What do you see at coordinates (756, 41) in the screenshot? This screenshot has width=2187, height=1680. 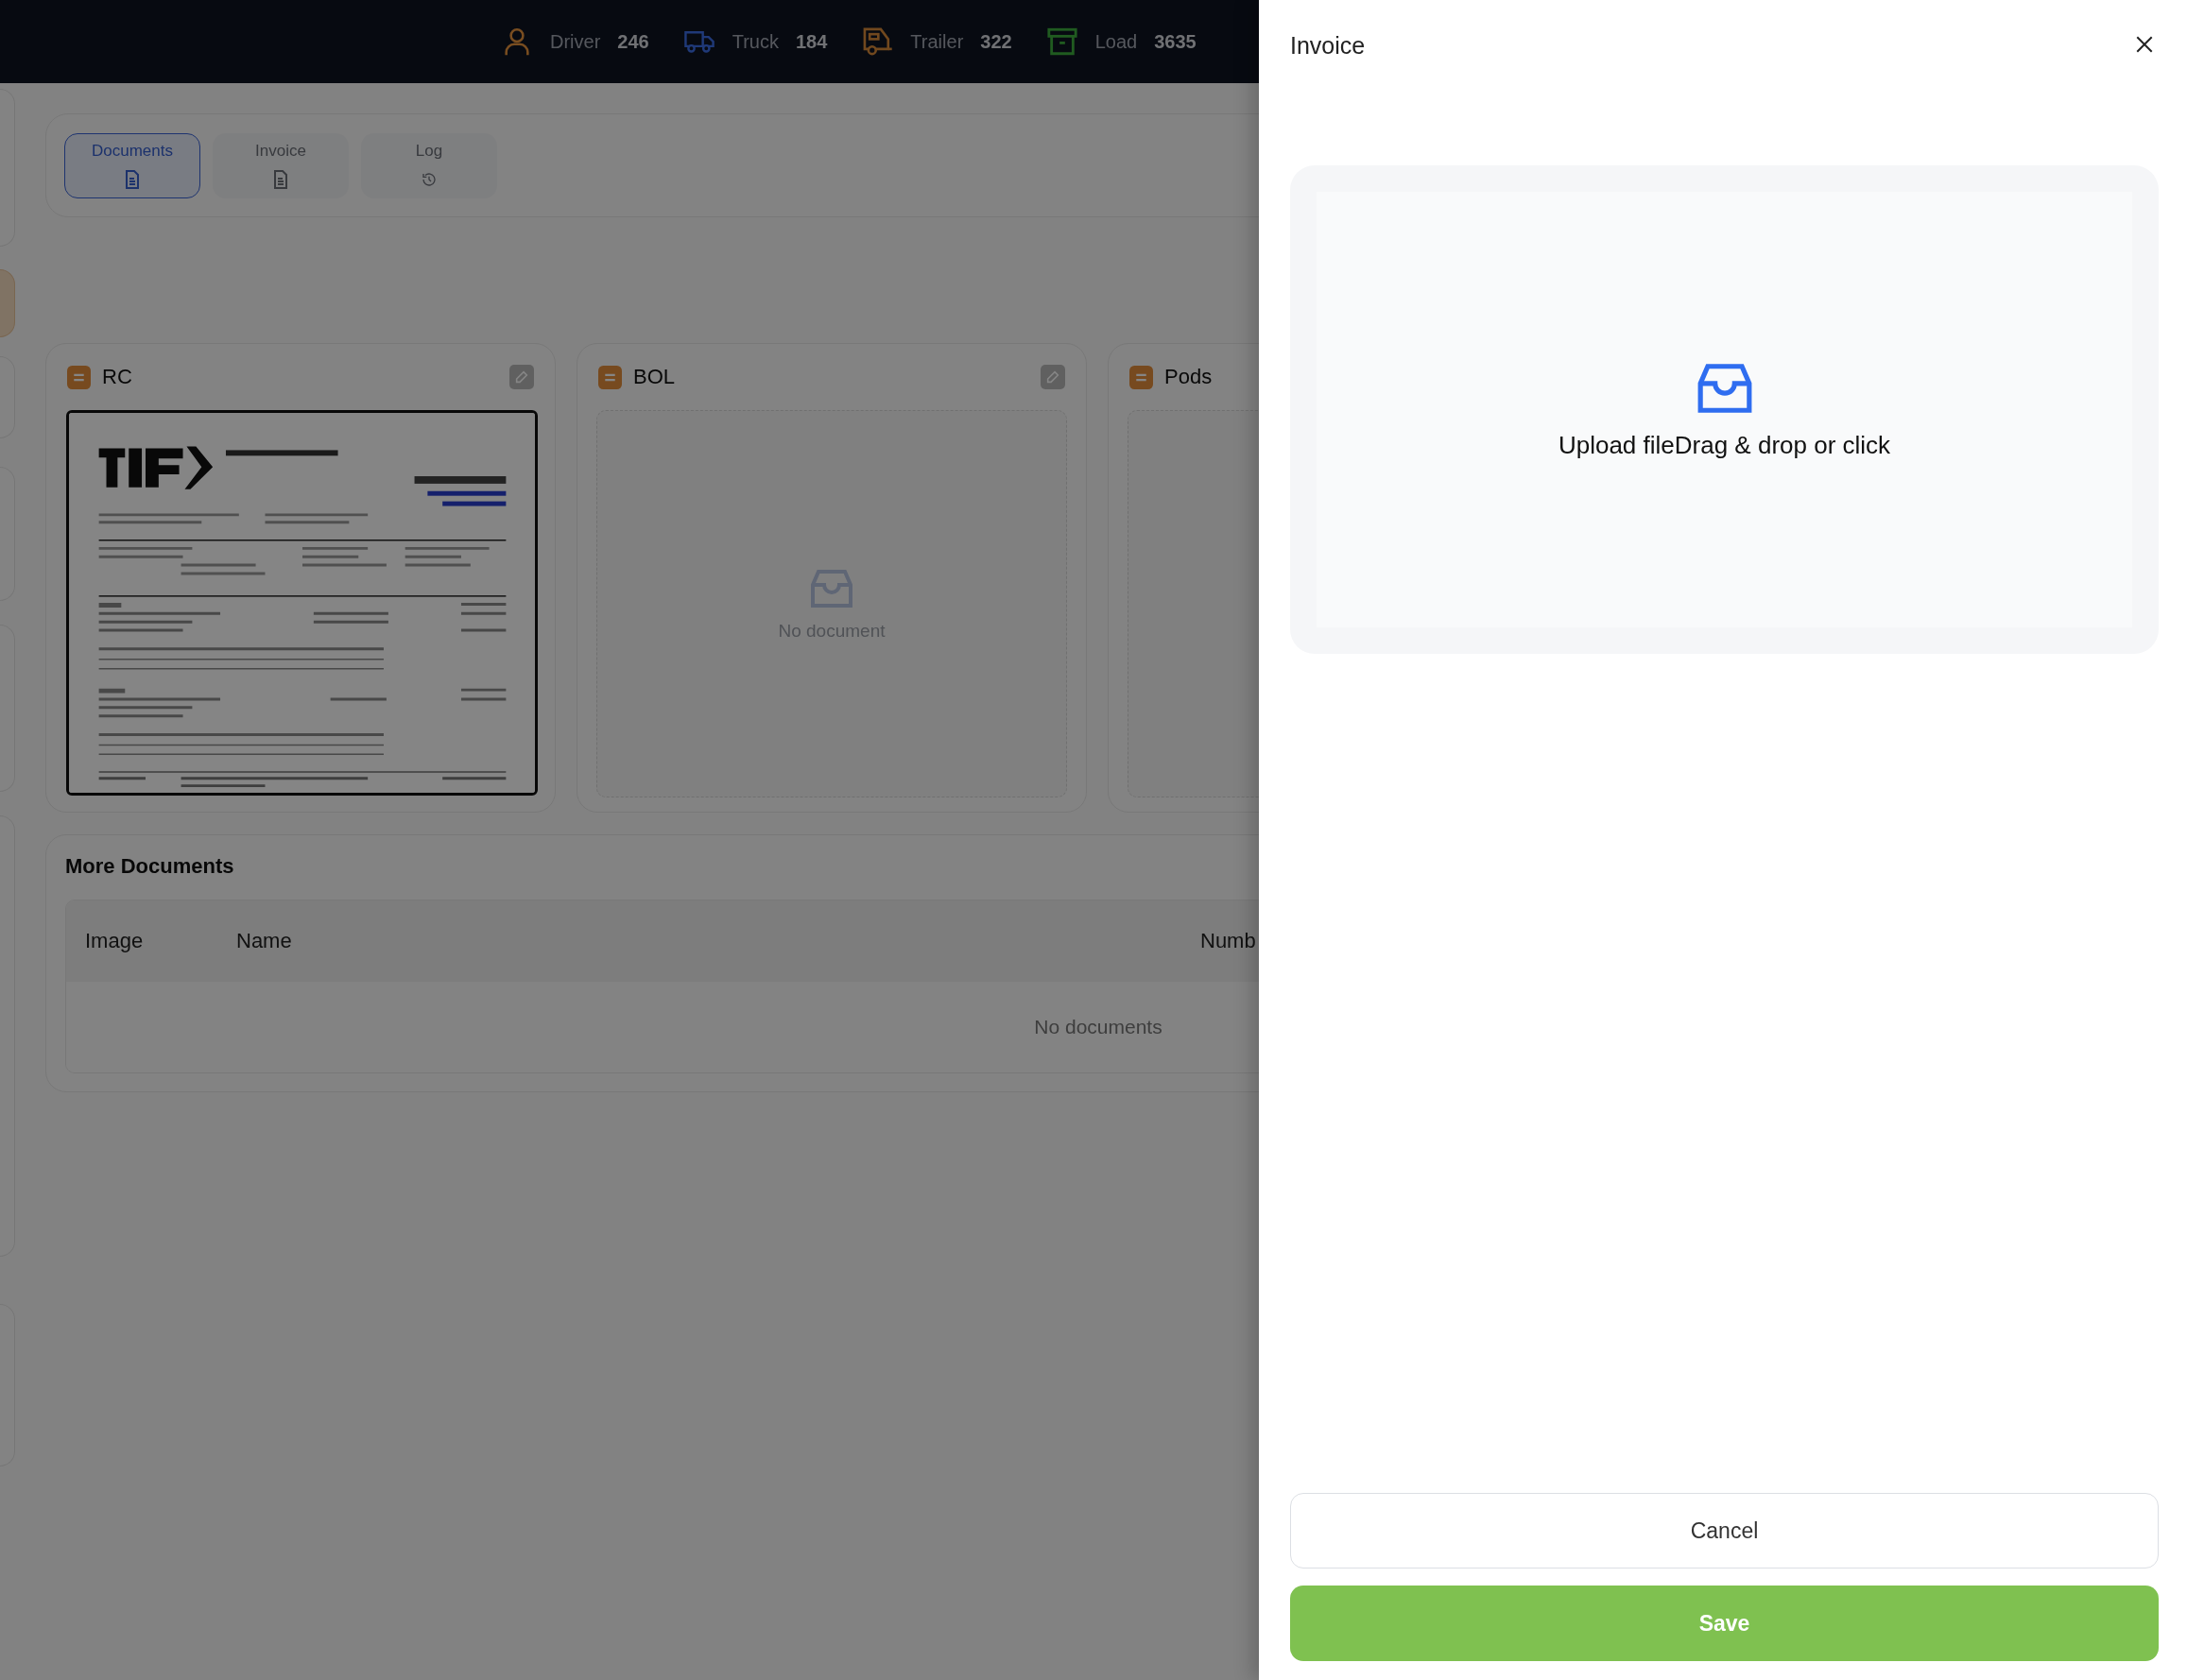 I see `stat-label: Truck` at bounding box center [756, 41].